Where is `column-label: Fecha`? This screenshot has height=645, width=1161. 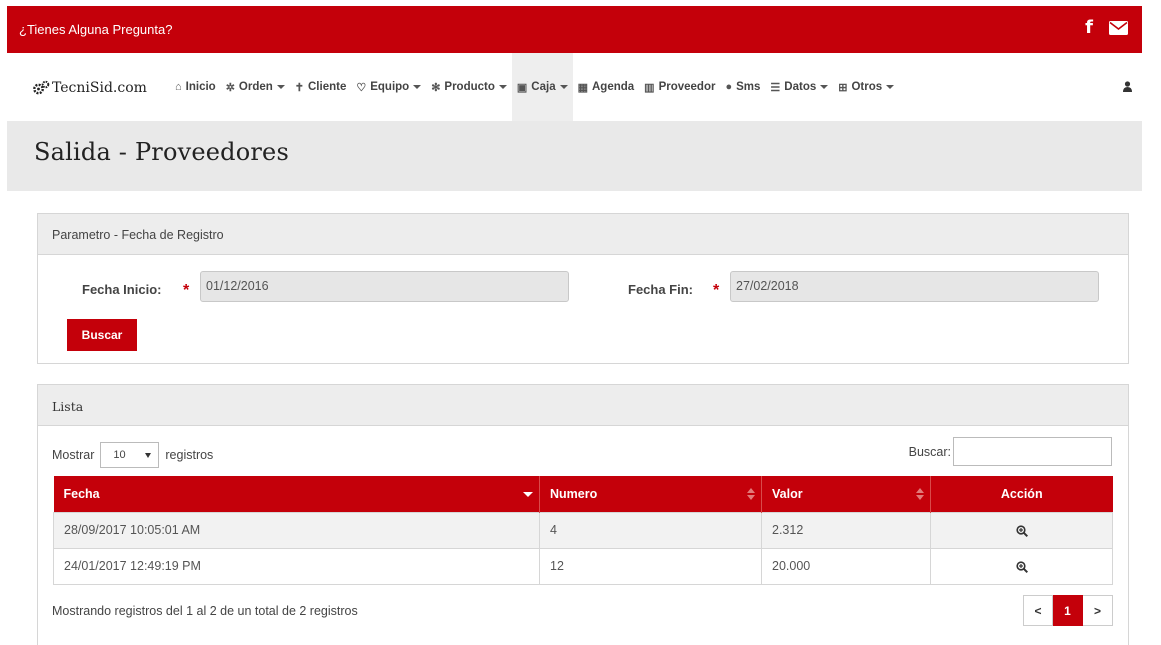
column-label: Fecha is located at coordinates (81, 493).